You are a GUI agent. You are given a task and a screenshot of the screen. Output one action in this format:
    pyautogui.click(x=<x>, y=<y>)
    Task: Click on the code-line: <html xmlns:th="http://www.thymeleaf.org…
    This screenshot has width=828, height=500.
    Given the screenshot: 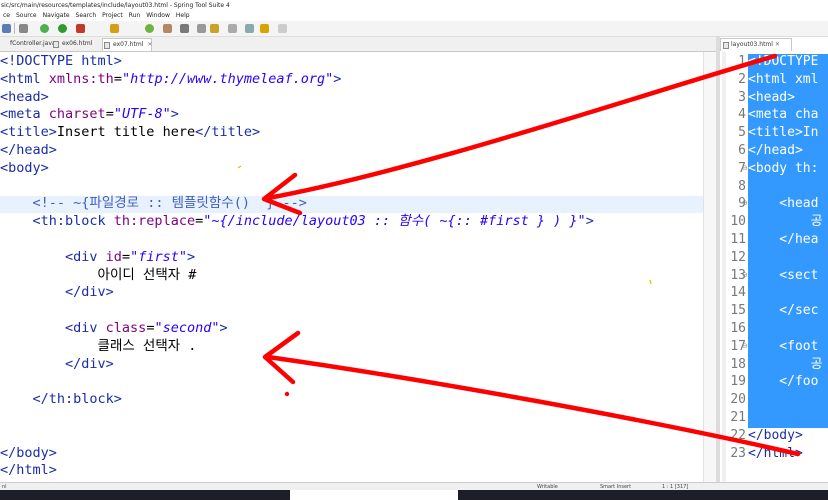 What is the action you would take?
    pyautogui.click(x=170, y=80)
    